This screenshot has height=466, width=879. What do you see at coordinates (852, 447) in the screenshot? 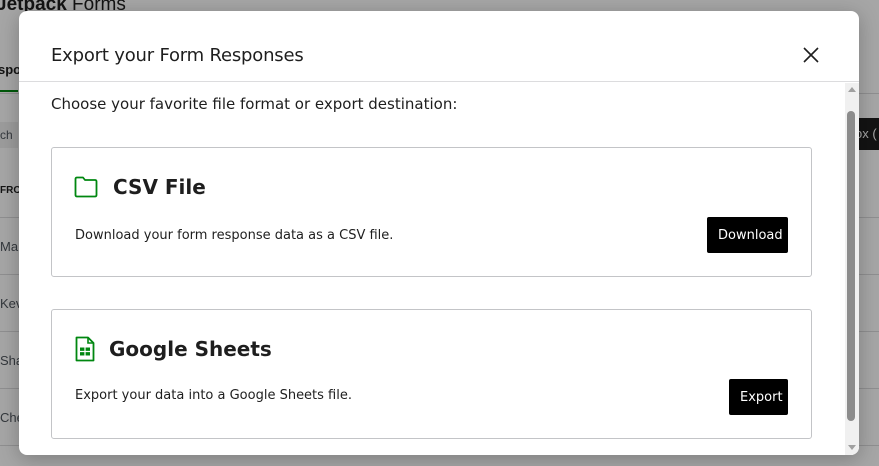
I see `scroll-down-arrow-icon` at bounding box center [852, 447].